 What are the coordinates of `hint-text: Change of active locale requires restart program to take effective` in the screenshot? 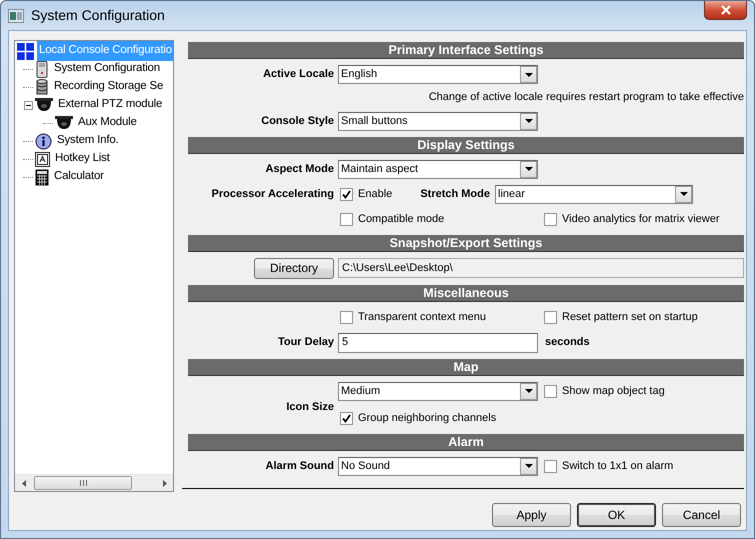 It's located at (586, 97).